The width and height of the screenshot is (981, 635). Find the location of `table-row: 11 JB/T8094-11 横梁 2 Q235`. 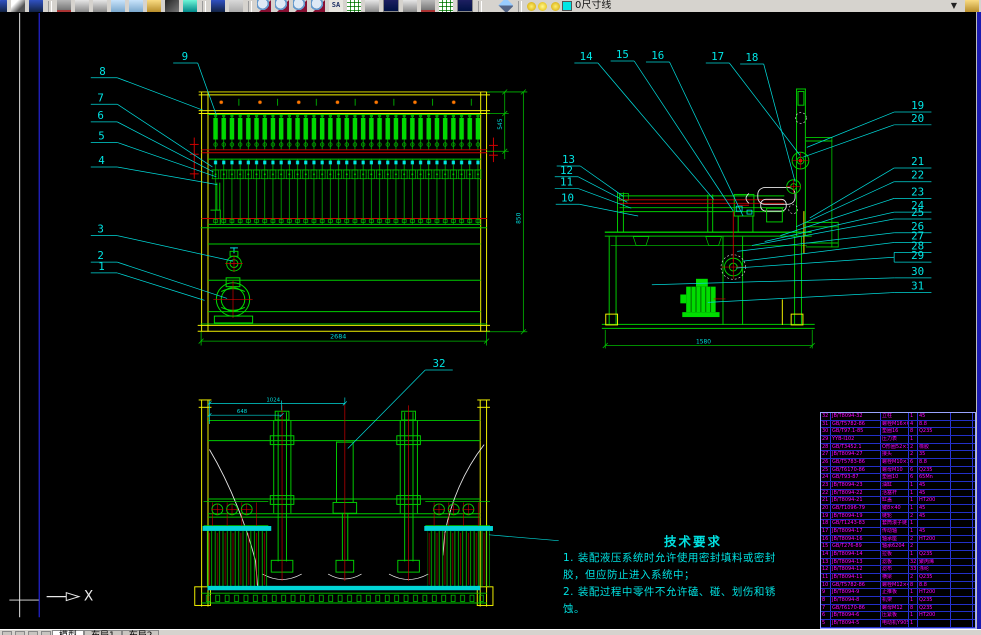

table-row: 11 JB/T8094-11 横梁 2 Q235 is located at coordinates (898, 578).